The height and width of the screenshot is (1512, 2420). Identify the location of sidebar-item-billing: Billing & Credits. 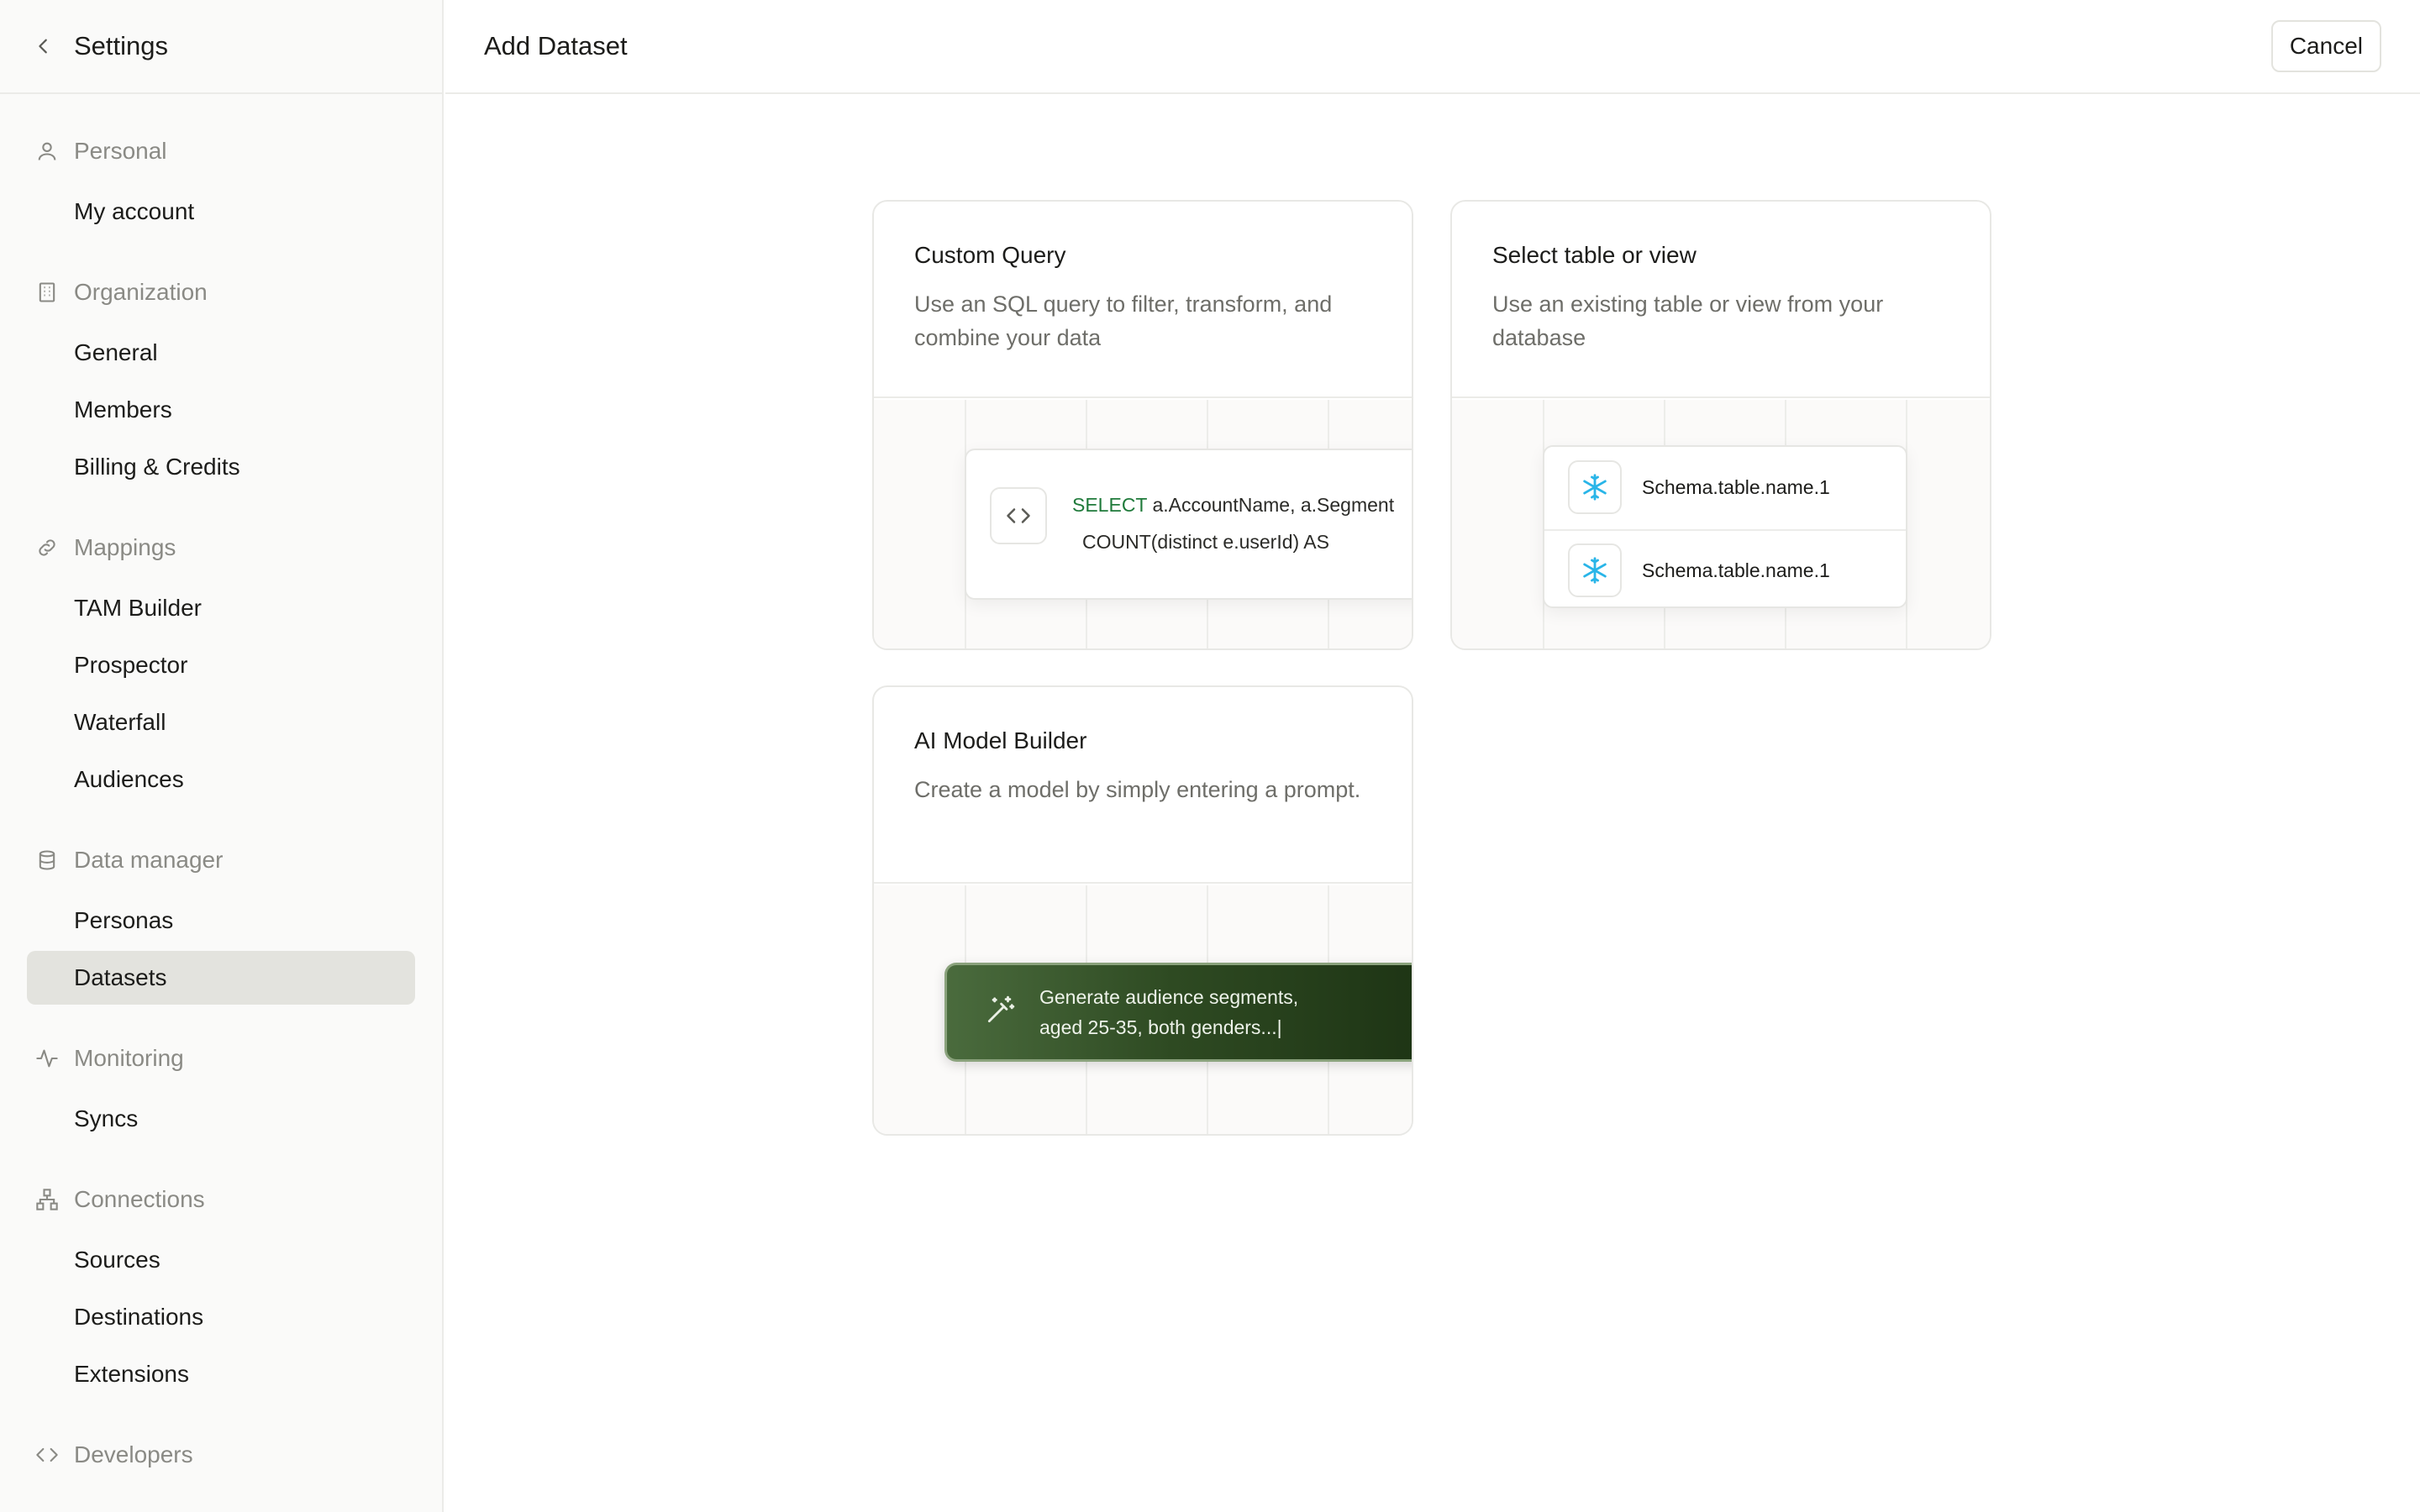
(221, 467).